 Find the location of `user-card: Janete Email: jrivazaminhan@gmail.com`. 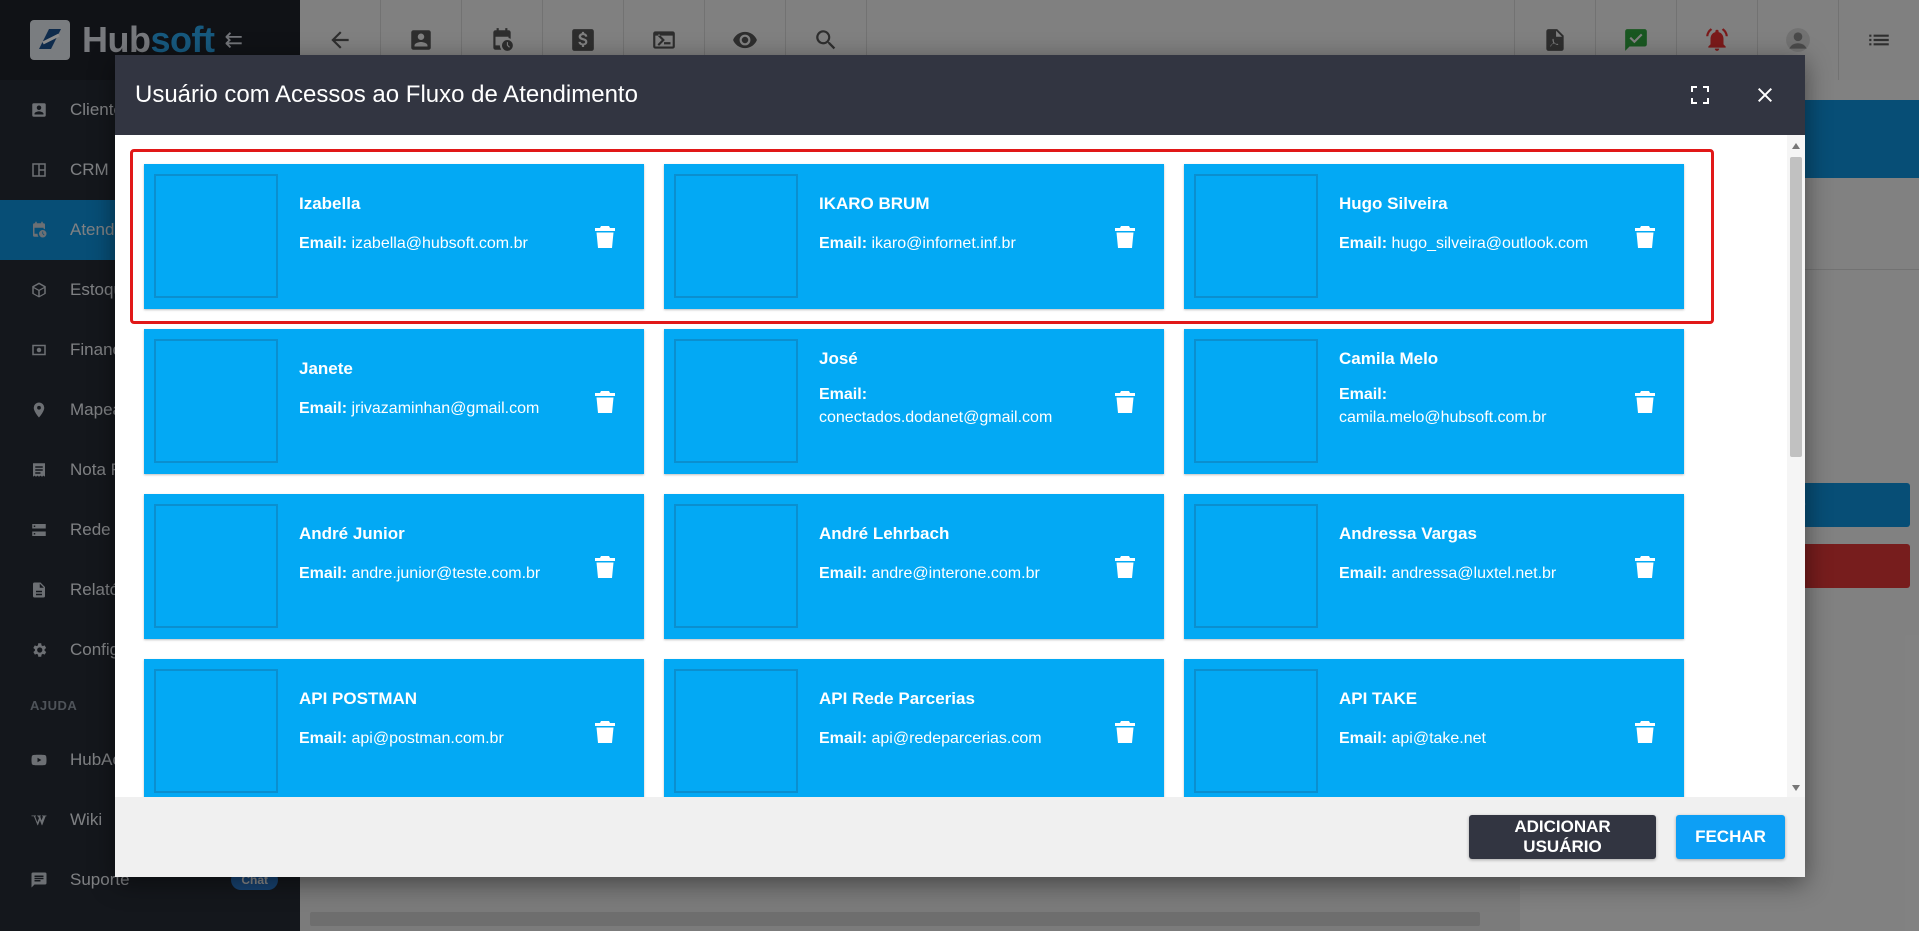

user-card: Janete Email: jrivazaminhan@gmail.com is located at coordinates (394, 401).